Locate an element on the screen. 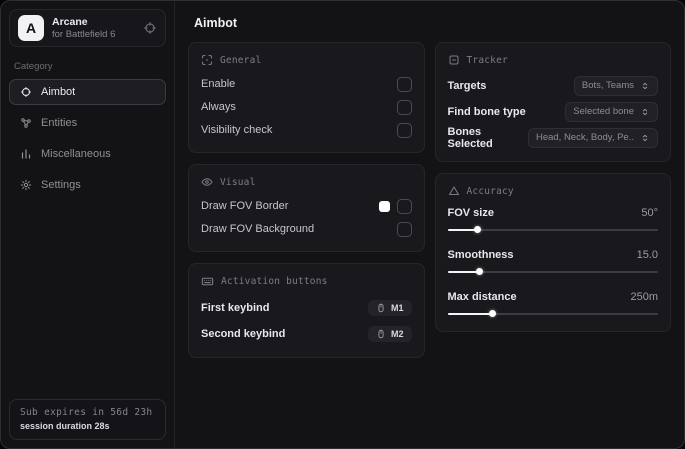  accuracy-card-header: Accuracy is located at coordinates (553, 191).